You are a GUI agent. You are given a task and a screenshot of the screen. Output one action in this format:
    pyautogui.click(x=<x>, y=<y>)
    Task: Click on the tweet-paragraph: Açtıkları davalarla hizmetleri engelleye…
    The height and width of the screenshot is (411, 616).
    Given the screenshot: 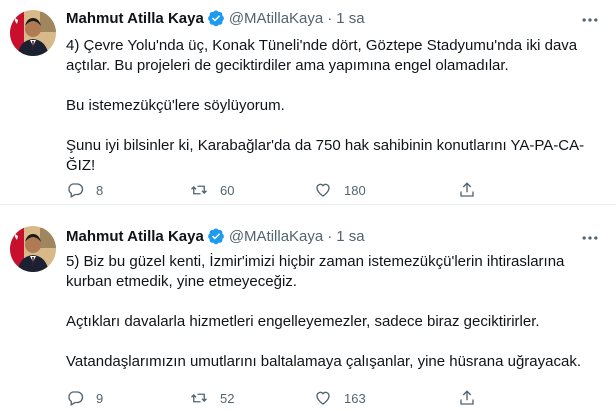 What is the action you would take?
    pyautogui.click(x=303, y=321)
    